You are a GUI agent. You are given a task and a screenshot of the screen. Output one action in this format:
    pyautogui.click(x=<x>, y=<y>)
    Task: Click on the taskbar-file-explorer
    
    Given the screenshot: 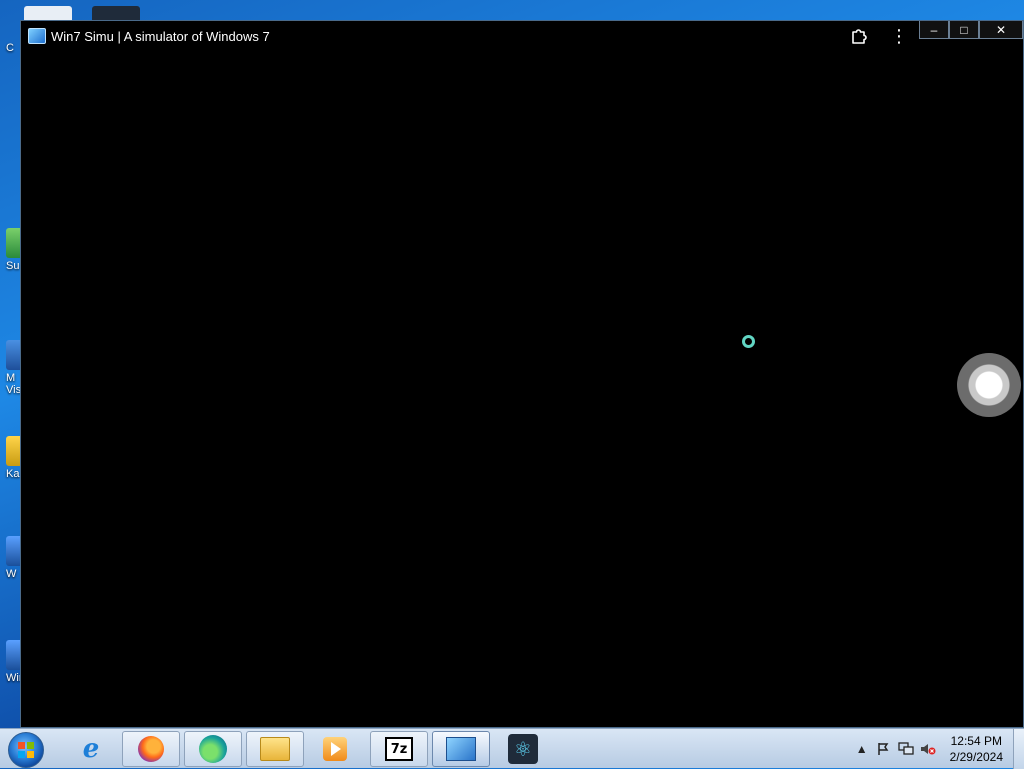 What is the action you would take?
    pyautogui.click(x=275, y=749)
    